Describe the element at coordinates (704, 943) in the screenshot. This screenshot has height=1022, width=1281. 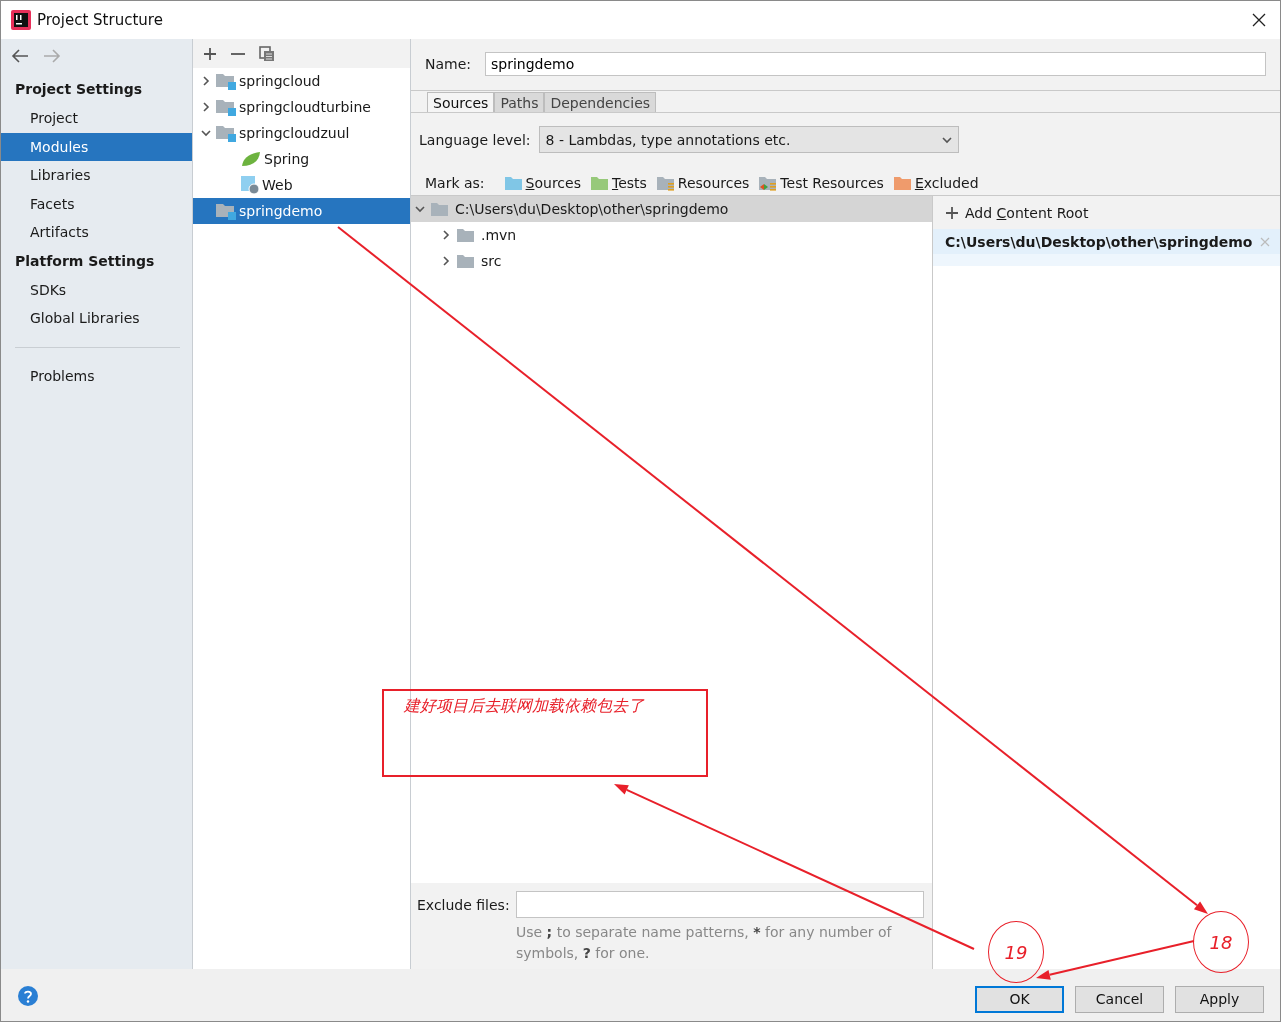
I see `hint-text: Use ; to separate name patterns, * for any number of symbols, ? for one.` at that location.